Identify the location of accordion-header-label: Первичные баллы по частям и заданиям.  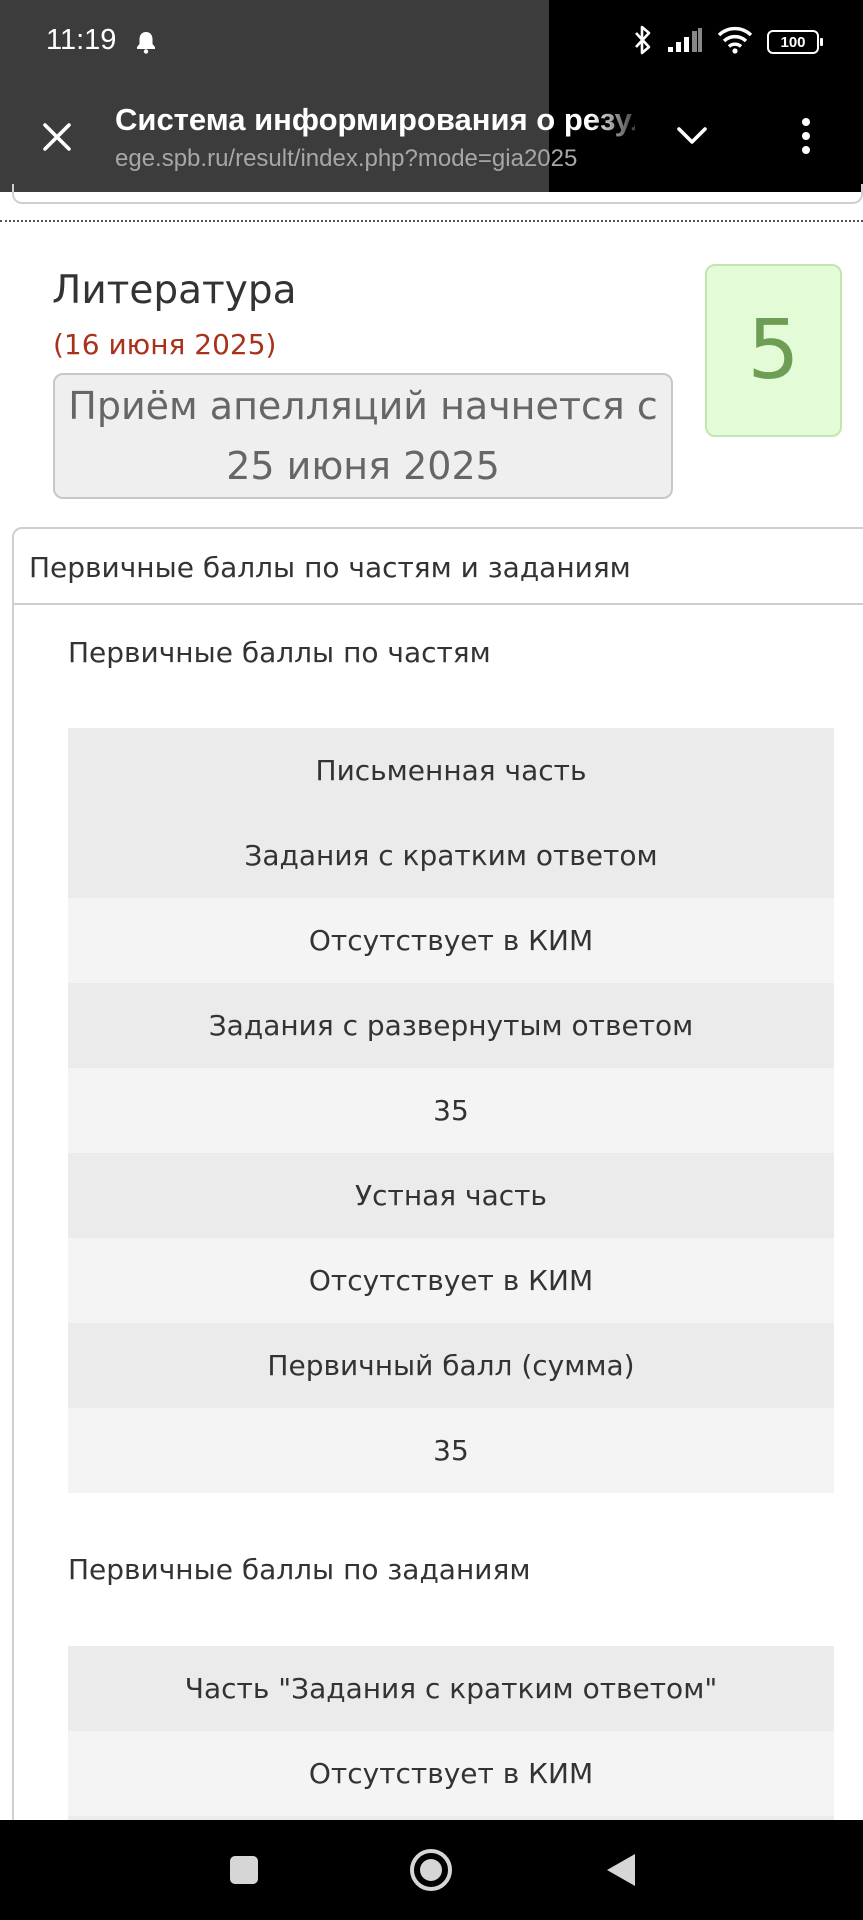
(330, 567).